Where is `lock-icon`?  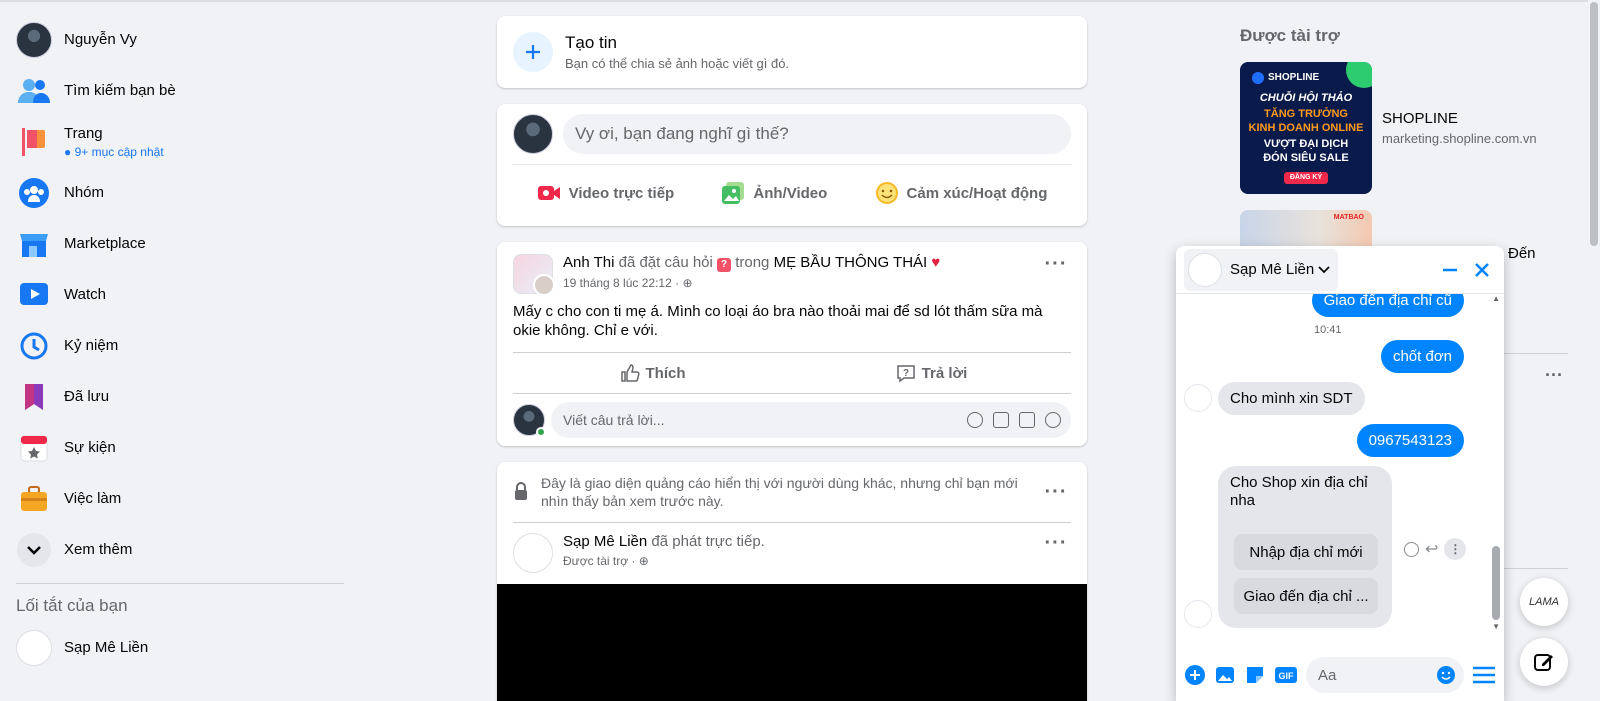
lock-icon is located at coordinates (523, 496).